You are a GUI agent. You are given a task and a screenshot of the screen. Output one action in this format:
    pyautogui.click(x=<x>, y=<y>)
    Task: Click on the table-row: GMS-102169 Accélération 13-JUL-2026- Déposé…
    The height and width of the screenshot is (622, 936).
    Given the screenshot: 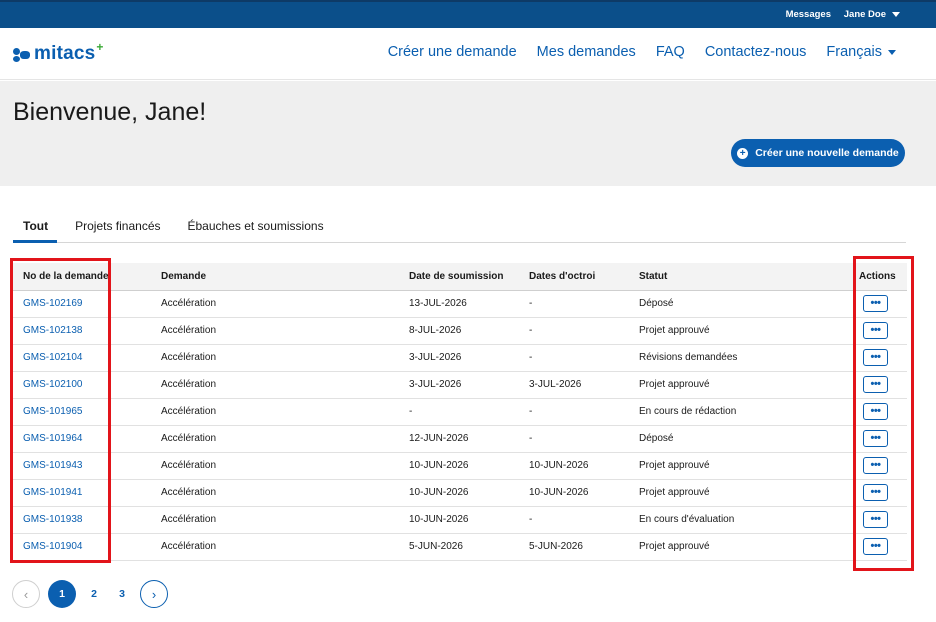 What is the action you would take?
    pyautogui.click(x=460, y=303)
    